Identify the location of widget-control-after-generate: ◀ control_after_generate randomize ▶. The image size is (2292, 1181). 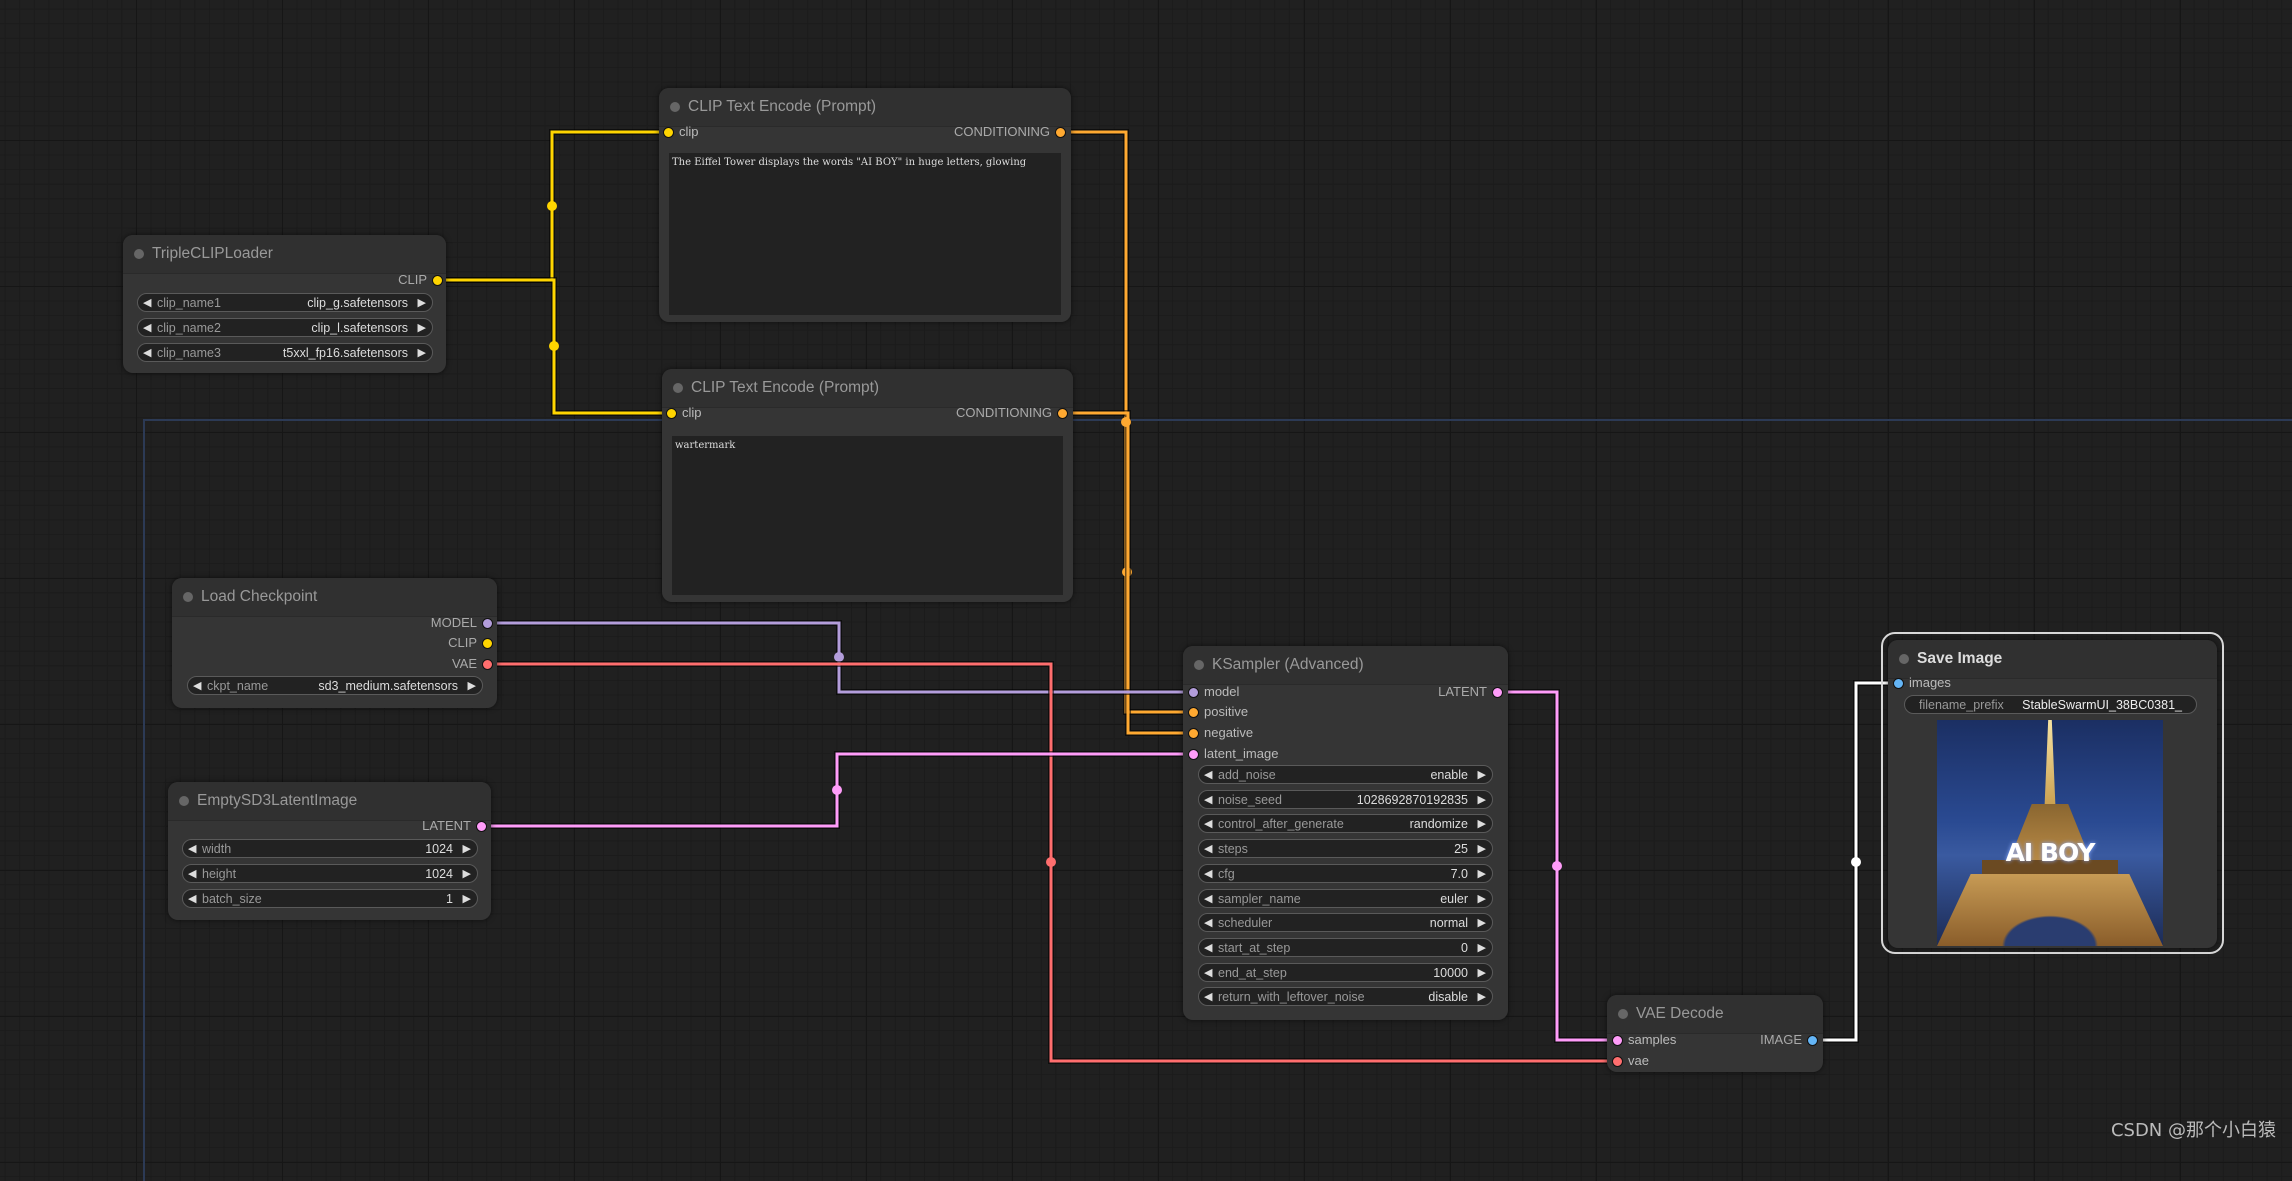
(1345, 824).